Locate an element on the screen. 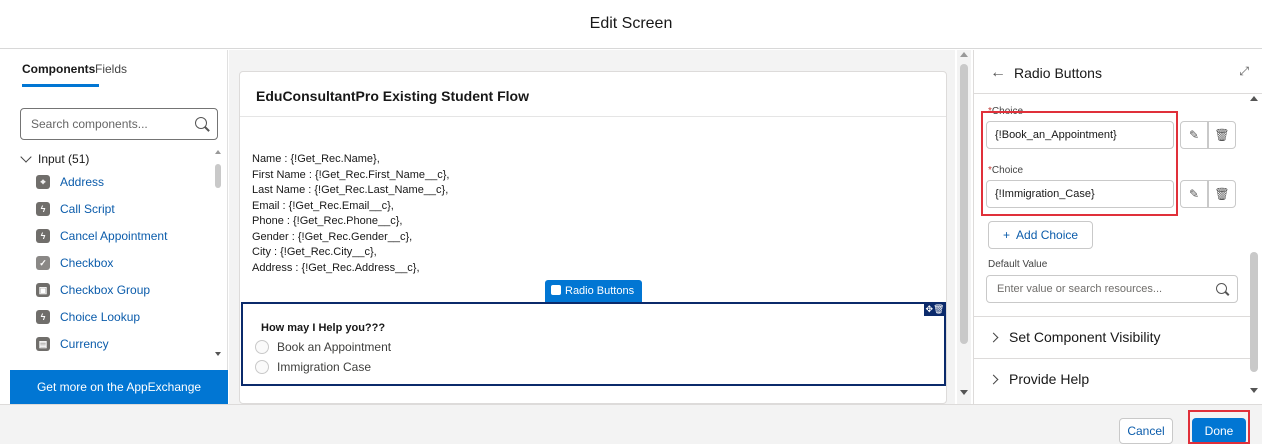  component-cancel-appointment: ϟ Cancel Appointment is located at coordinates (101, 236).